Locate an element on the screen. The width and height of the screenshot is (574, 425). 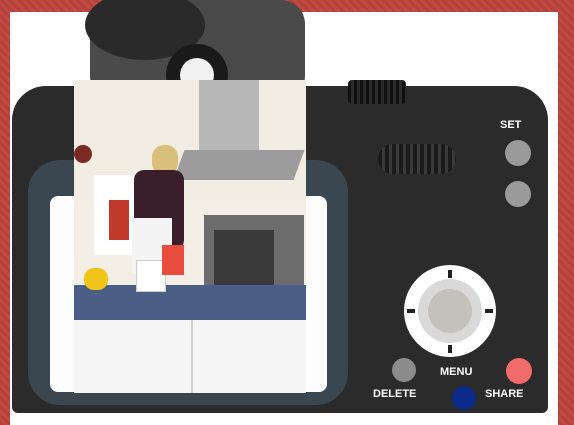
set-label: SET is located at coordinates (511, 125).